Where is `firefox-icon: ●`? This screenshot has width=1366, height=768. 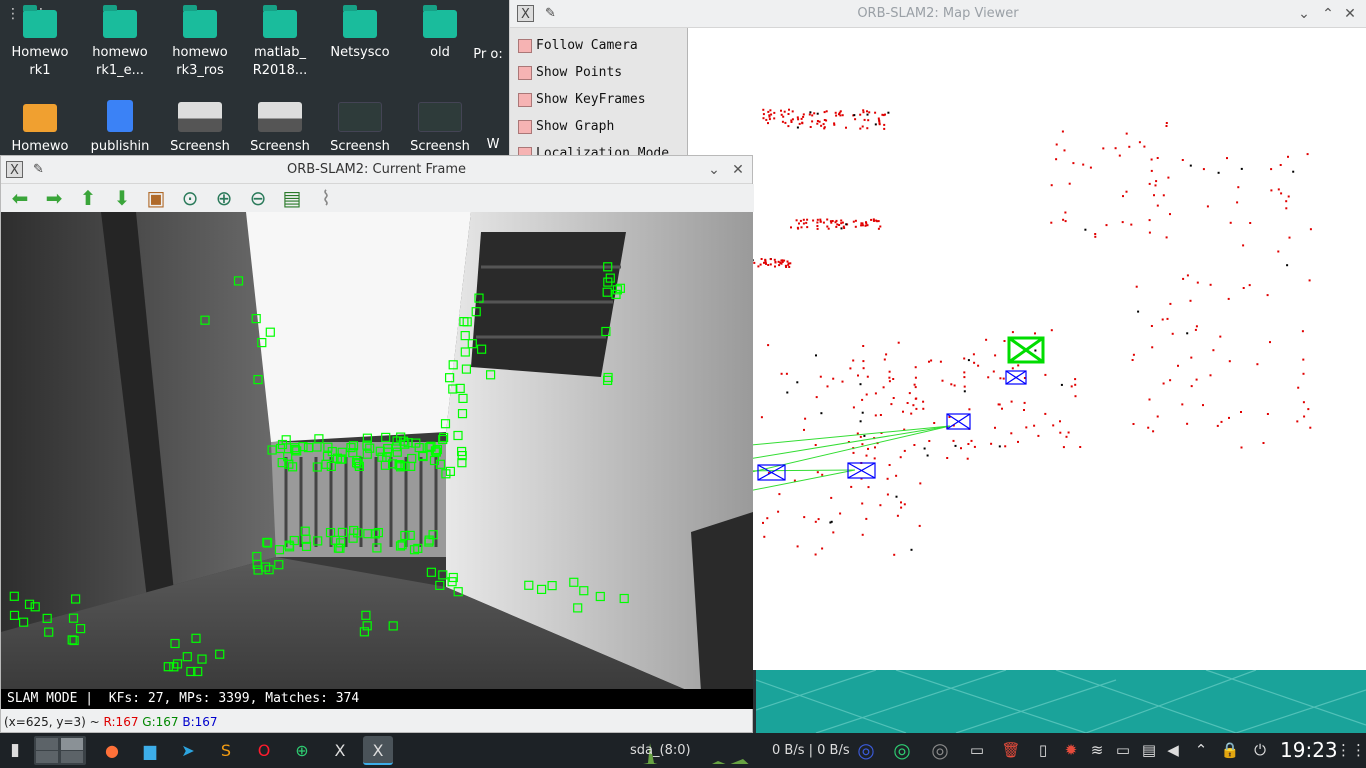
firefox-icon: ● is located at coordinates (112, 750).